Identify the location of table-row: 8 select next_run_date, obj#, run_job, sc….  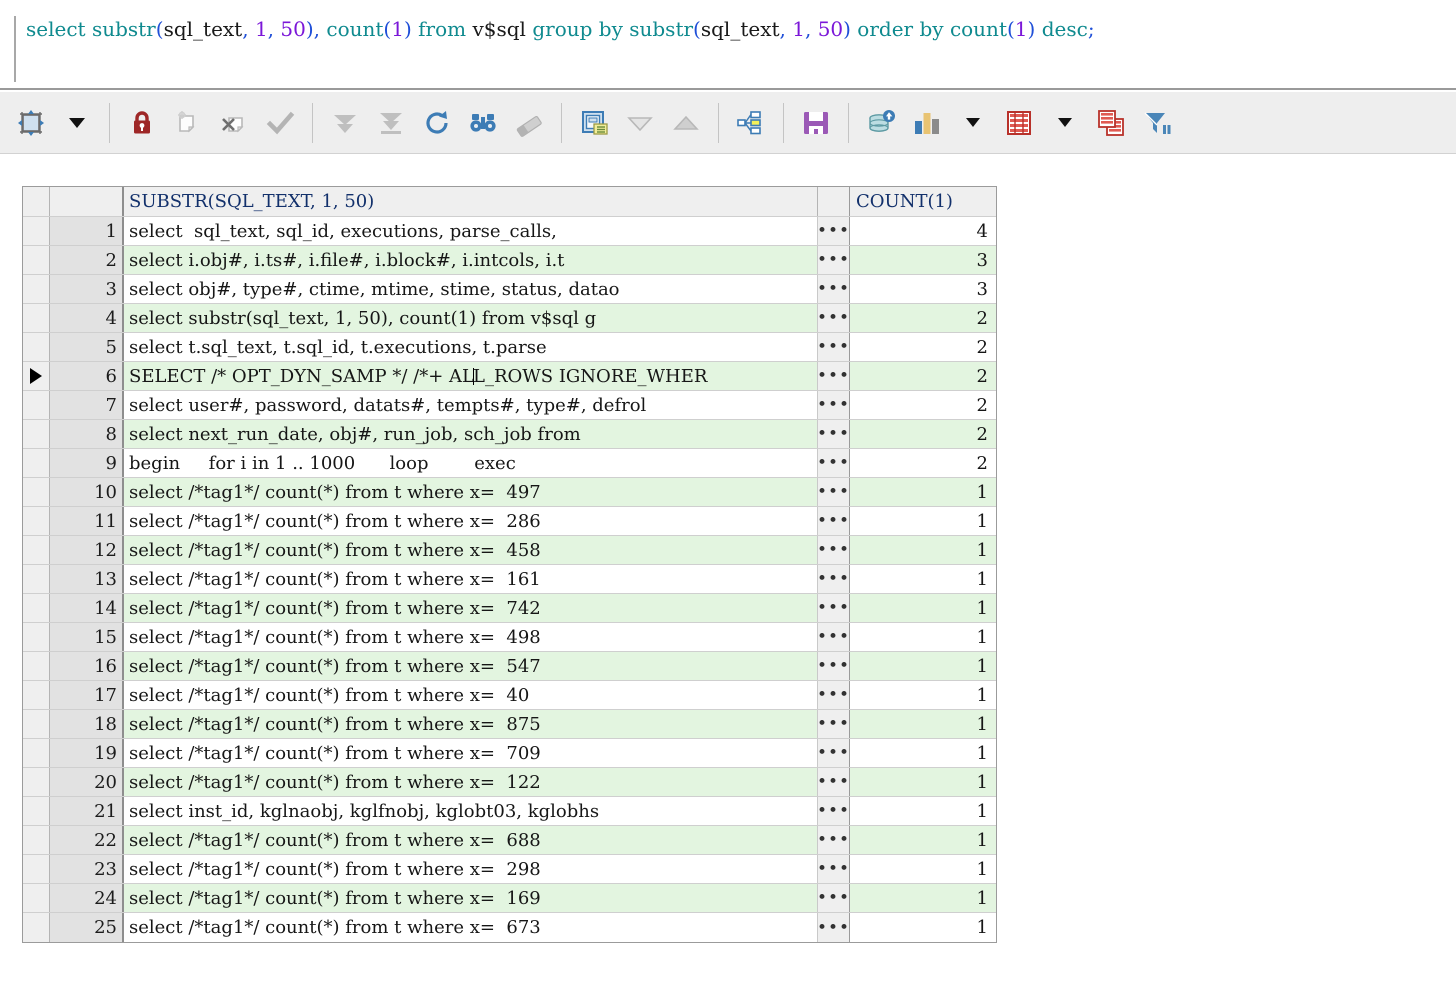
(509, 434).